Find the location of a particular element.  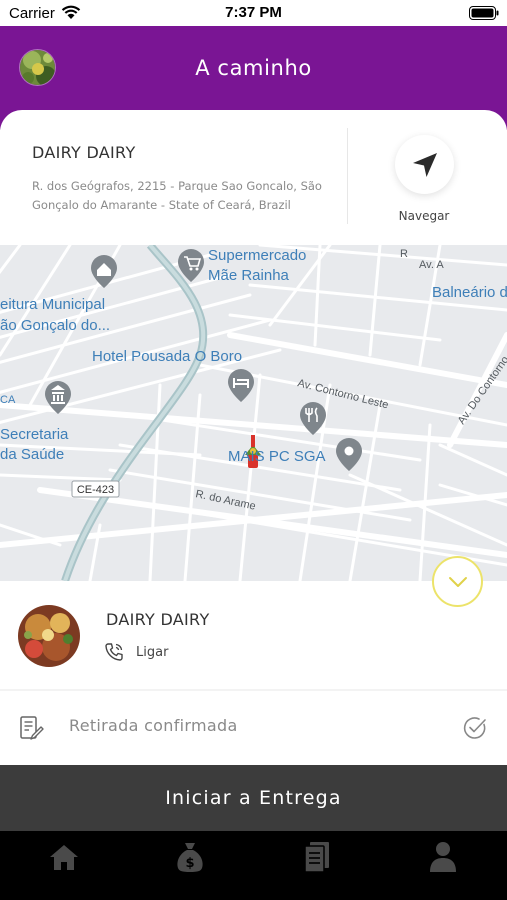

money-bag-icon: $ is located at coordinates (190, 857).